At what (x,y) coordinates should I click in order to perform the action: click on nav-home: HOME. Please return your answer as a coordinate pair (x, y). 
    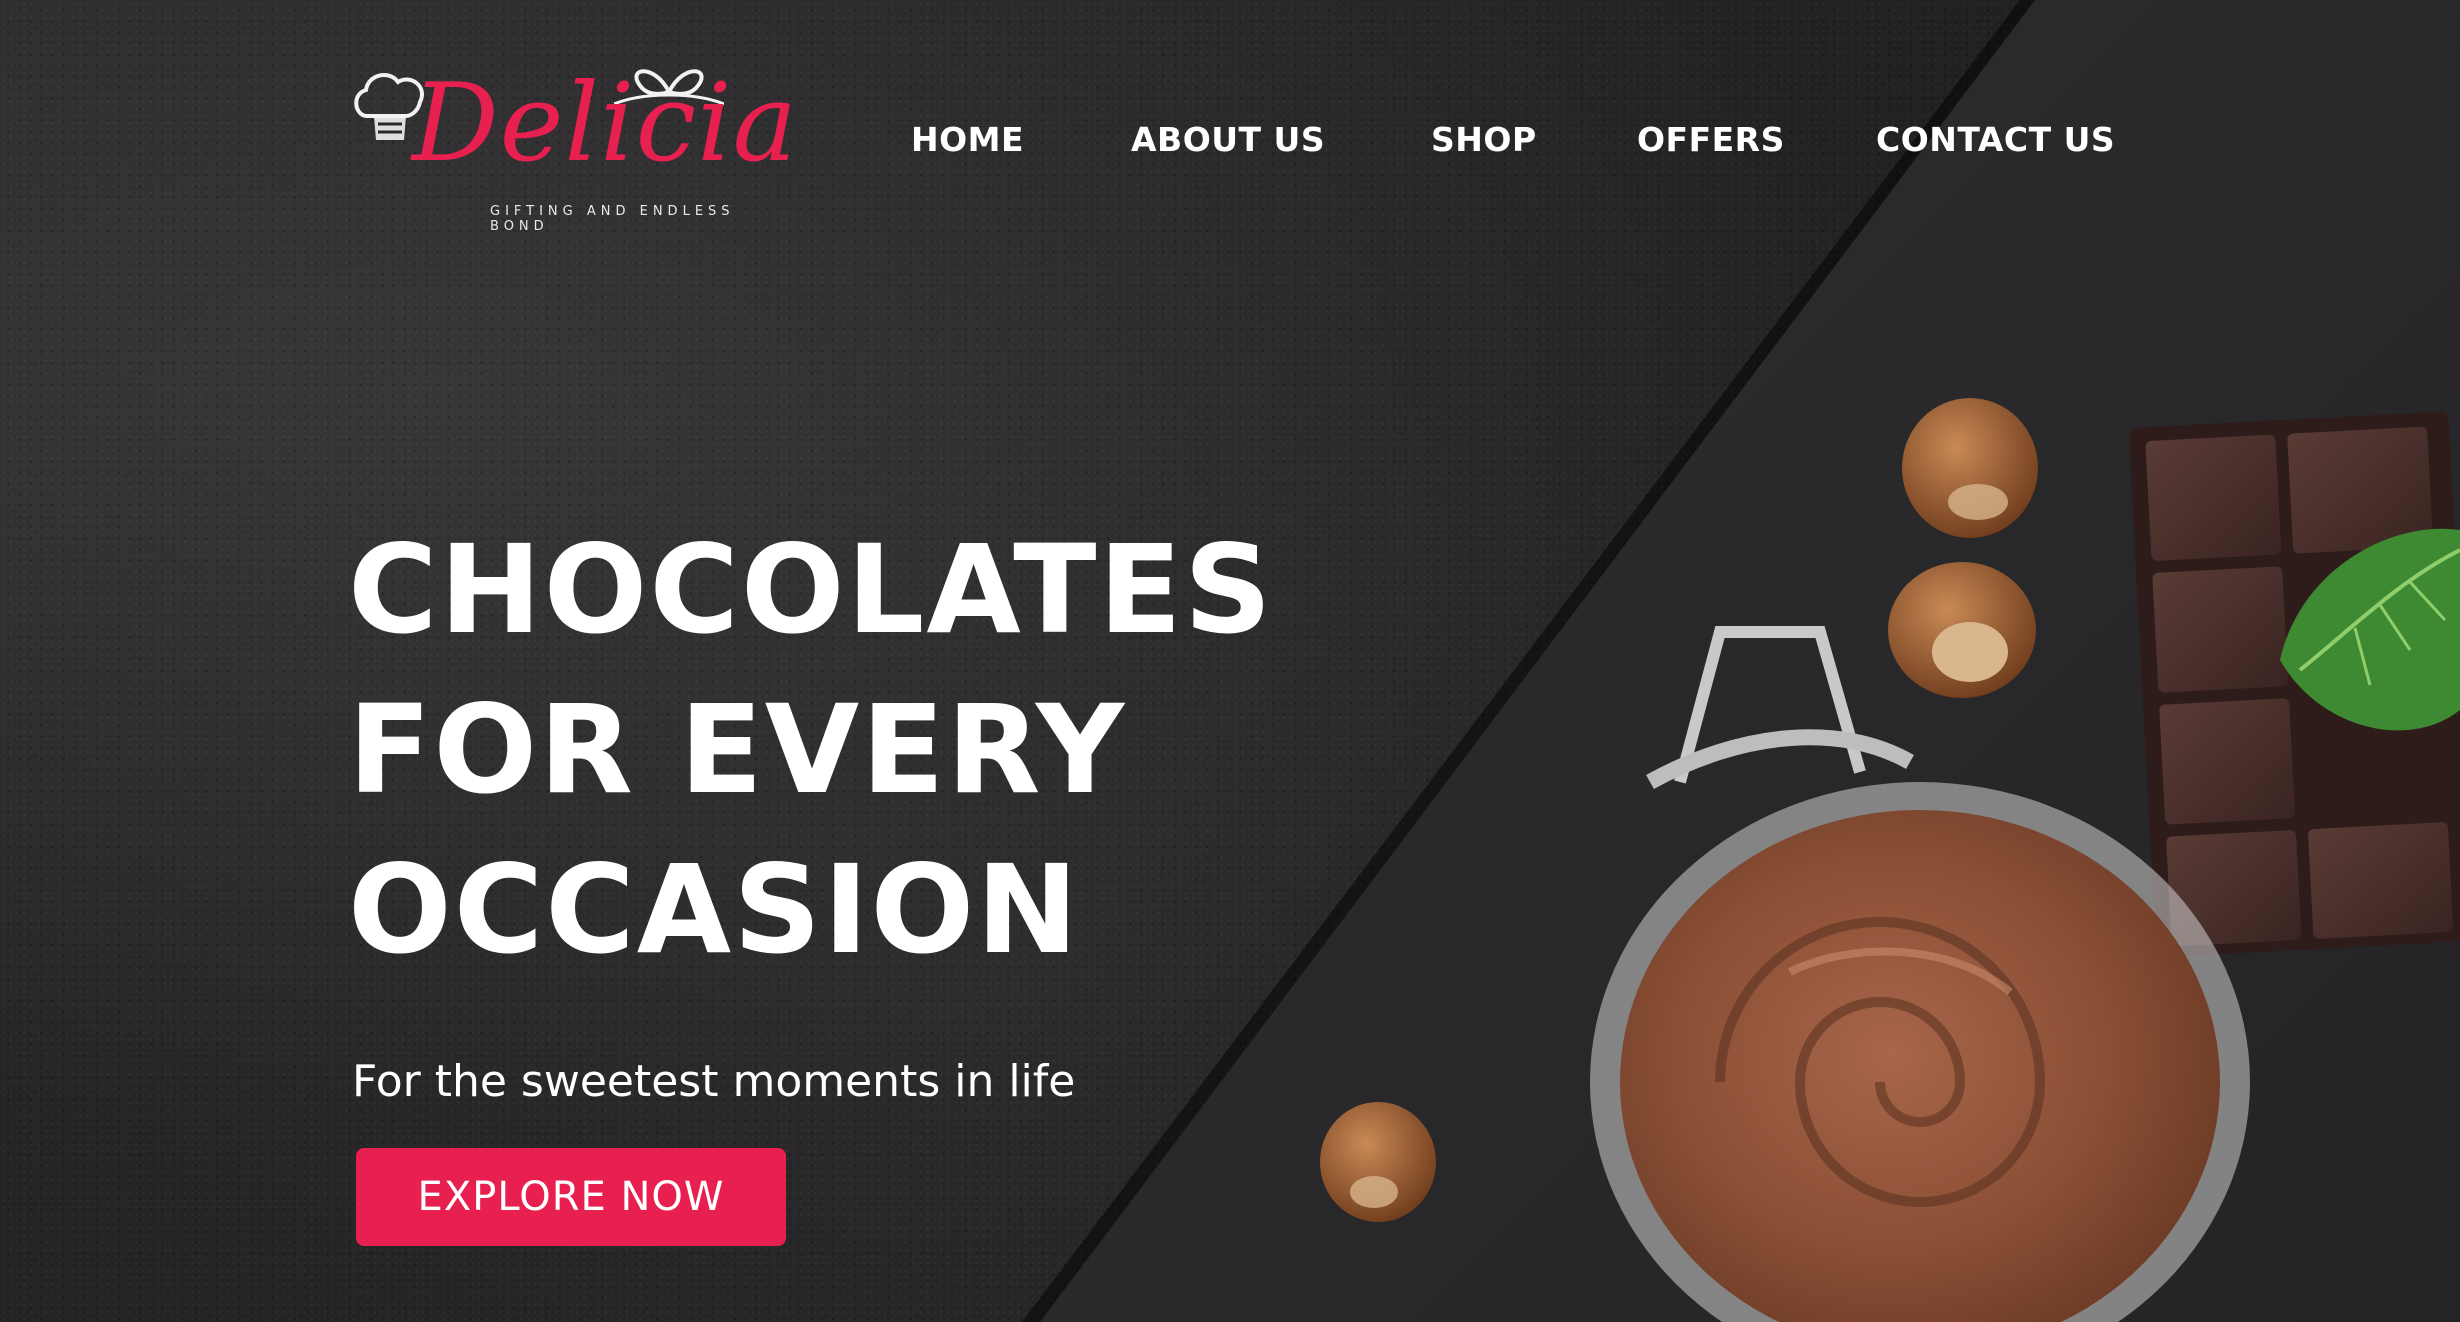
    Looking at the image, I should click on (967, 139).